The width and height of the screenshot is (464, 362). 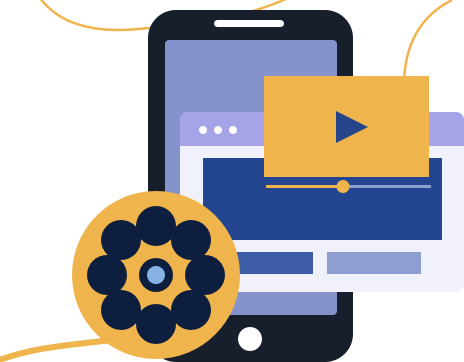 What do you see at coordinates (191, 240) in the screenshot?
I see `reel-hole-top-right` at bounding box center [191, 240].